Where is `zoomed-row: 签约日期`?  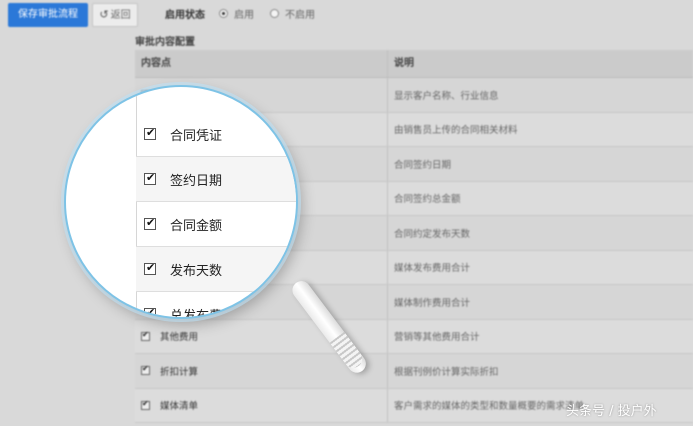
zoomed-row: 签约日期 is located at coordinates (216, 179).